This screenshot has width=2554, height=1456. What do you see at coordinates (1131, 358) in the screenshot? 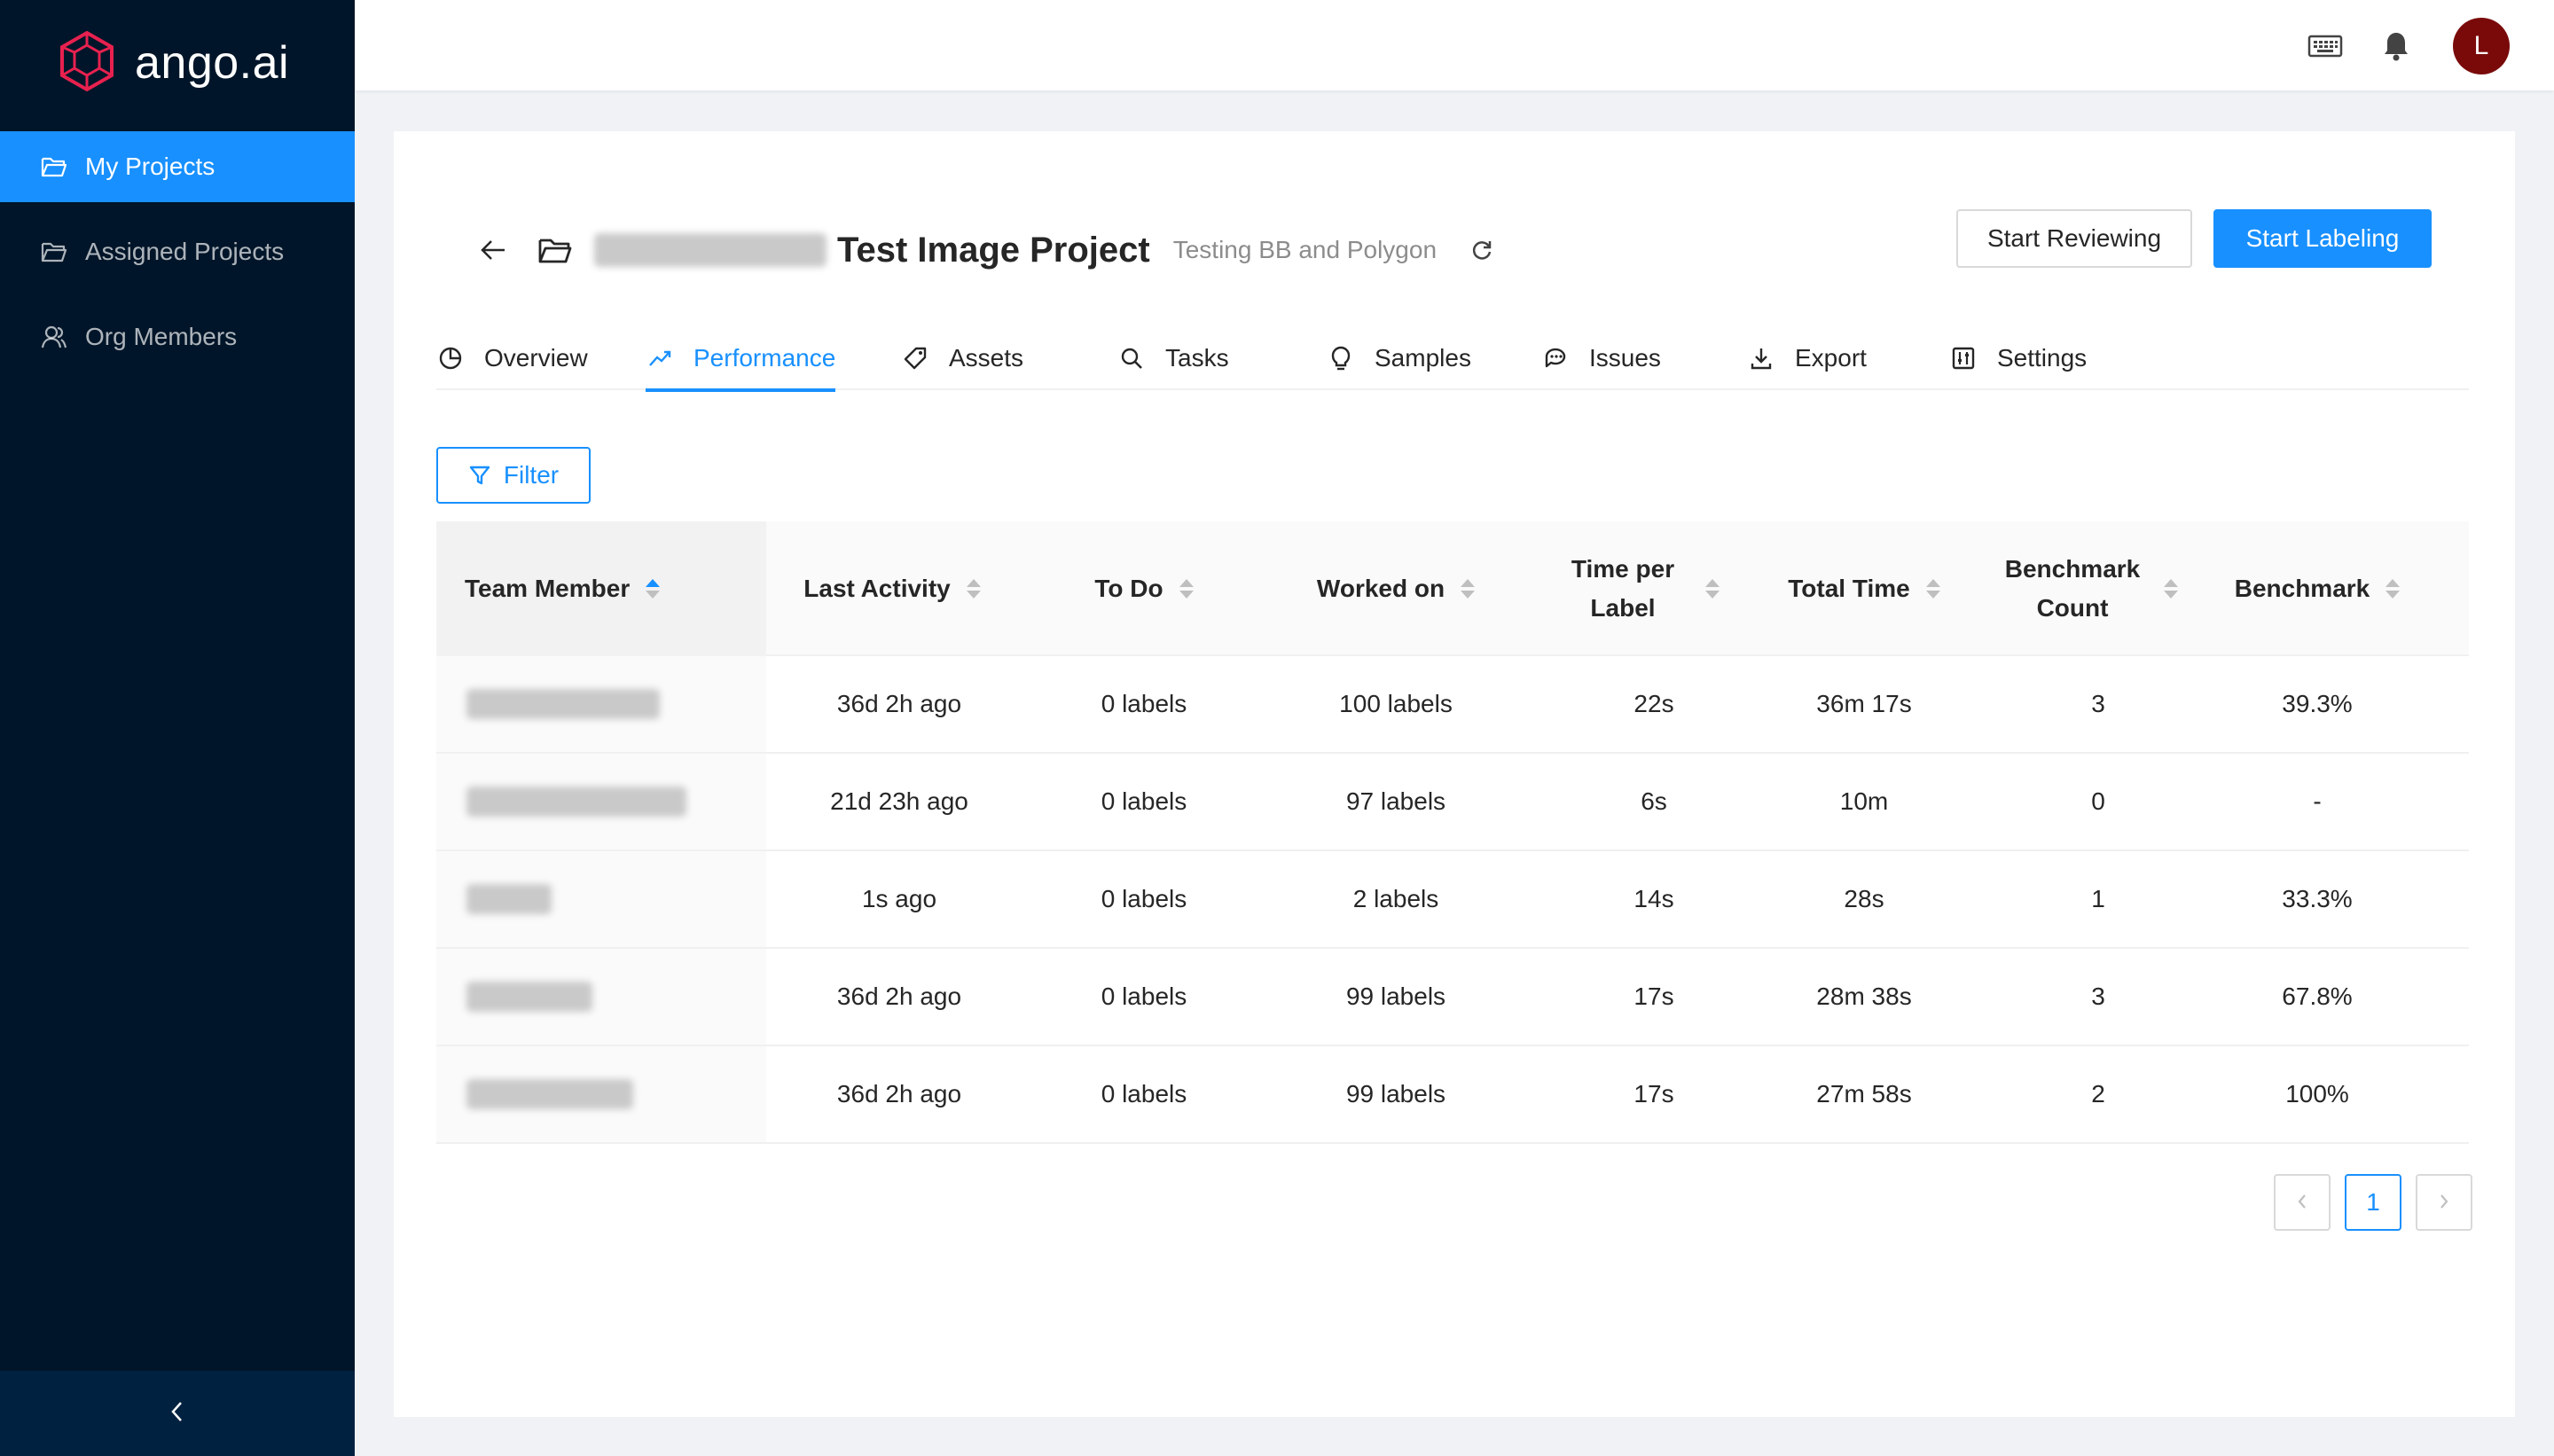
I see `search-icon` at bounding box center [1131, 358].